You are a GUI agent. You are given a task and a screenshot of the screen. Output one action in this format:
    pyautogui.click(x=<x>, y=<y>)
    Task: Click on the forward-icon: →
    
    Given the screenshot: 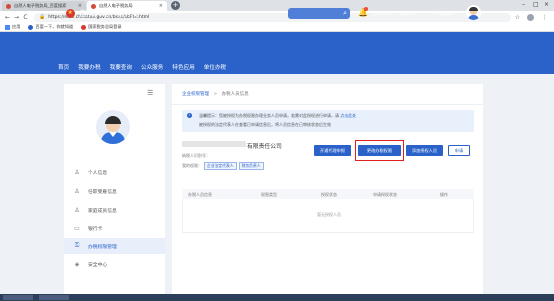 What is the action you would take?
    pyautogui.click(x=16, y=17)
    